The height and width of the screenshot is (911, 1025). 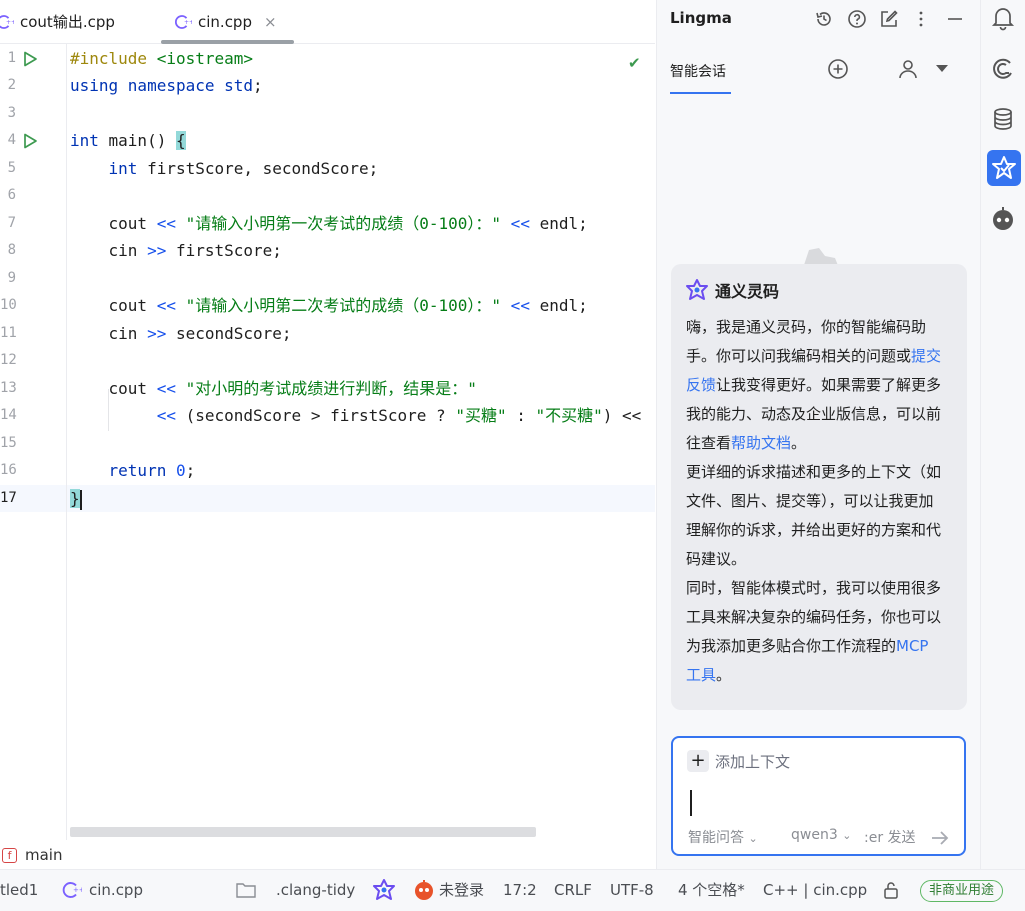 What do you see at coordinates (838, 69) in the screenshot?
I see `new-chat-icon` at bounding box center [838, 69].